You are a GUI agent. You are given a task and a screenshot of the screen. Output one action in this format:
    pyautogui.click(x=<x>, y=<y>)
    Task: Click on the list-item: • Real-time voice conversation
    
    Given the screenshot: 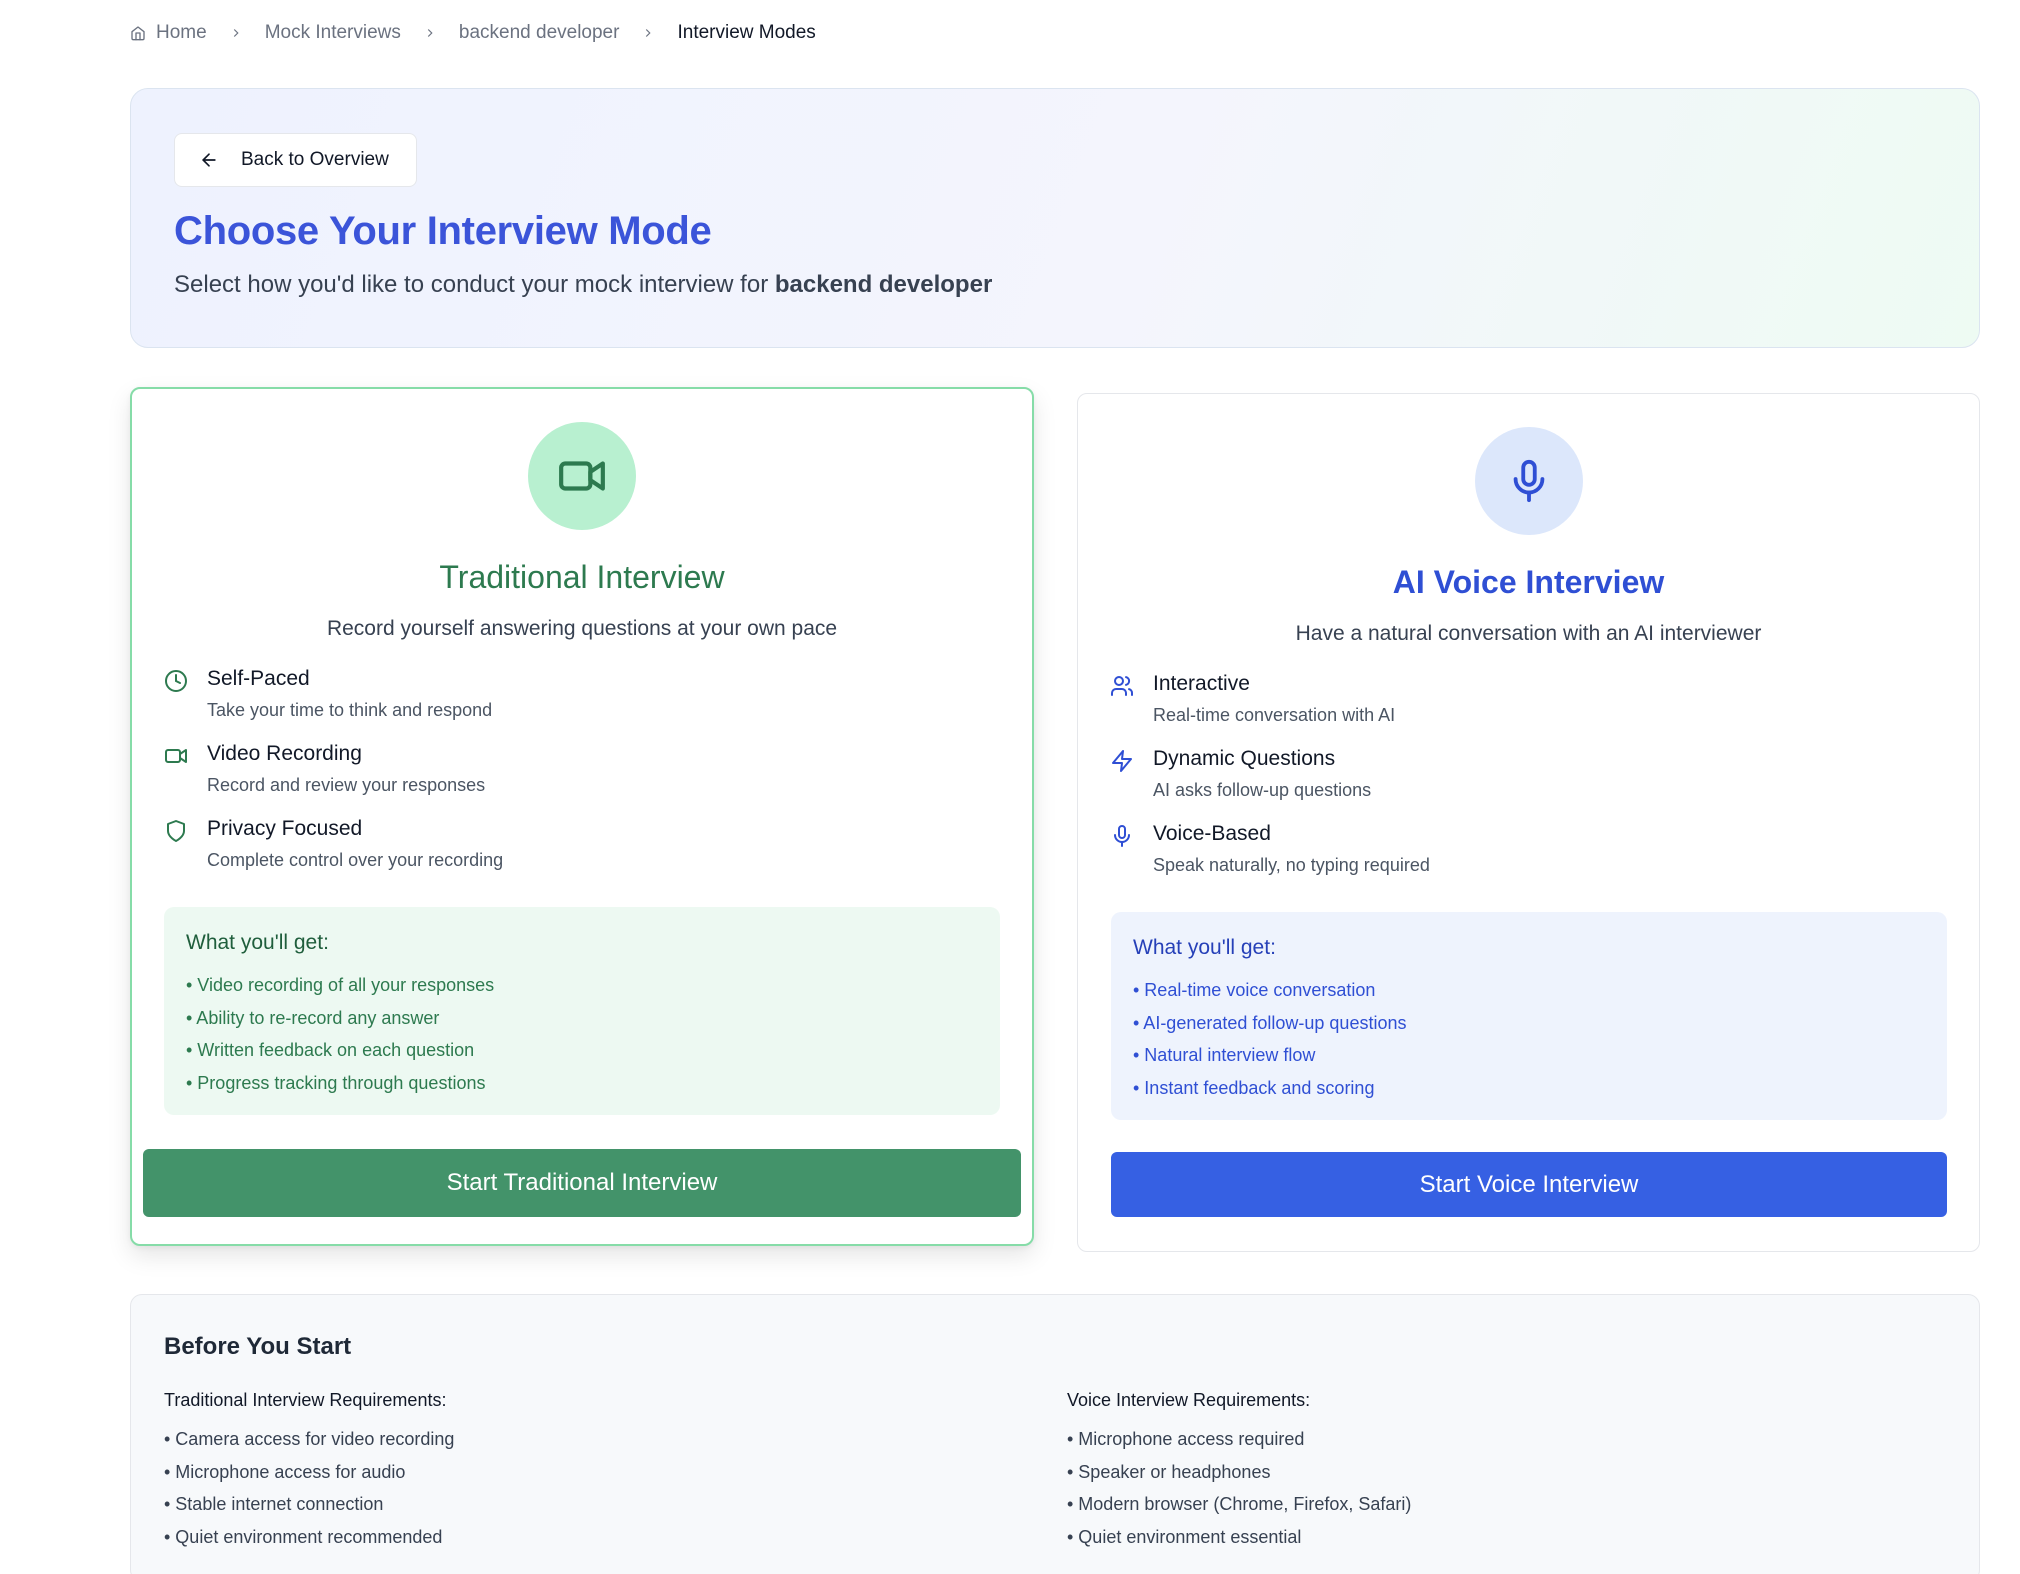 What is the action you would take?
    pyautogui.click(x=1254, y=990)
    